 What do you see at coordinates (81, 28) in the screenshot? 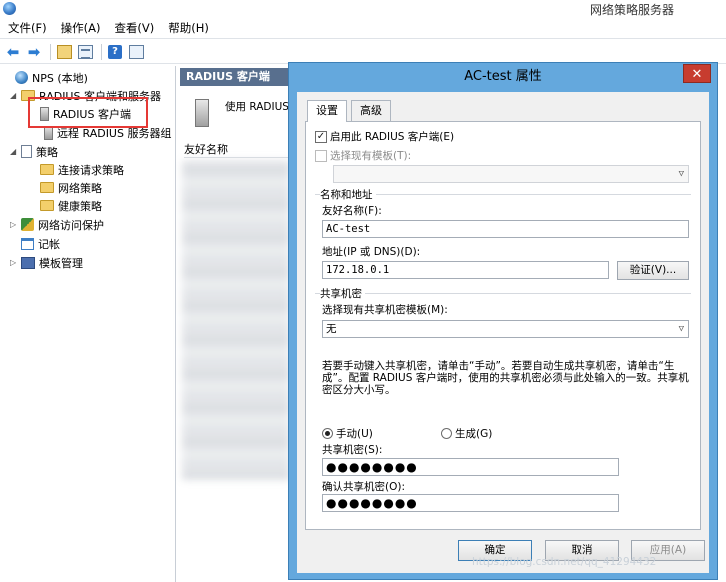
I see `menu-action: 操作(A)` at bounding box center [81, 28].